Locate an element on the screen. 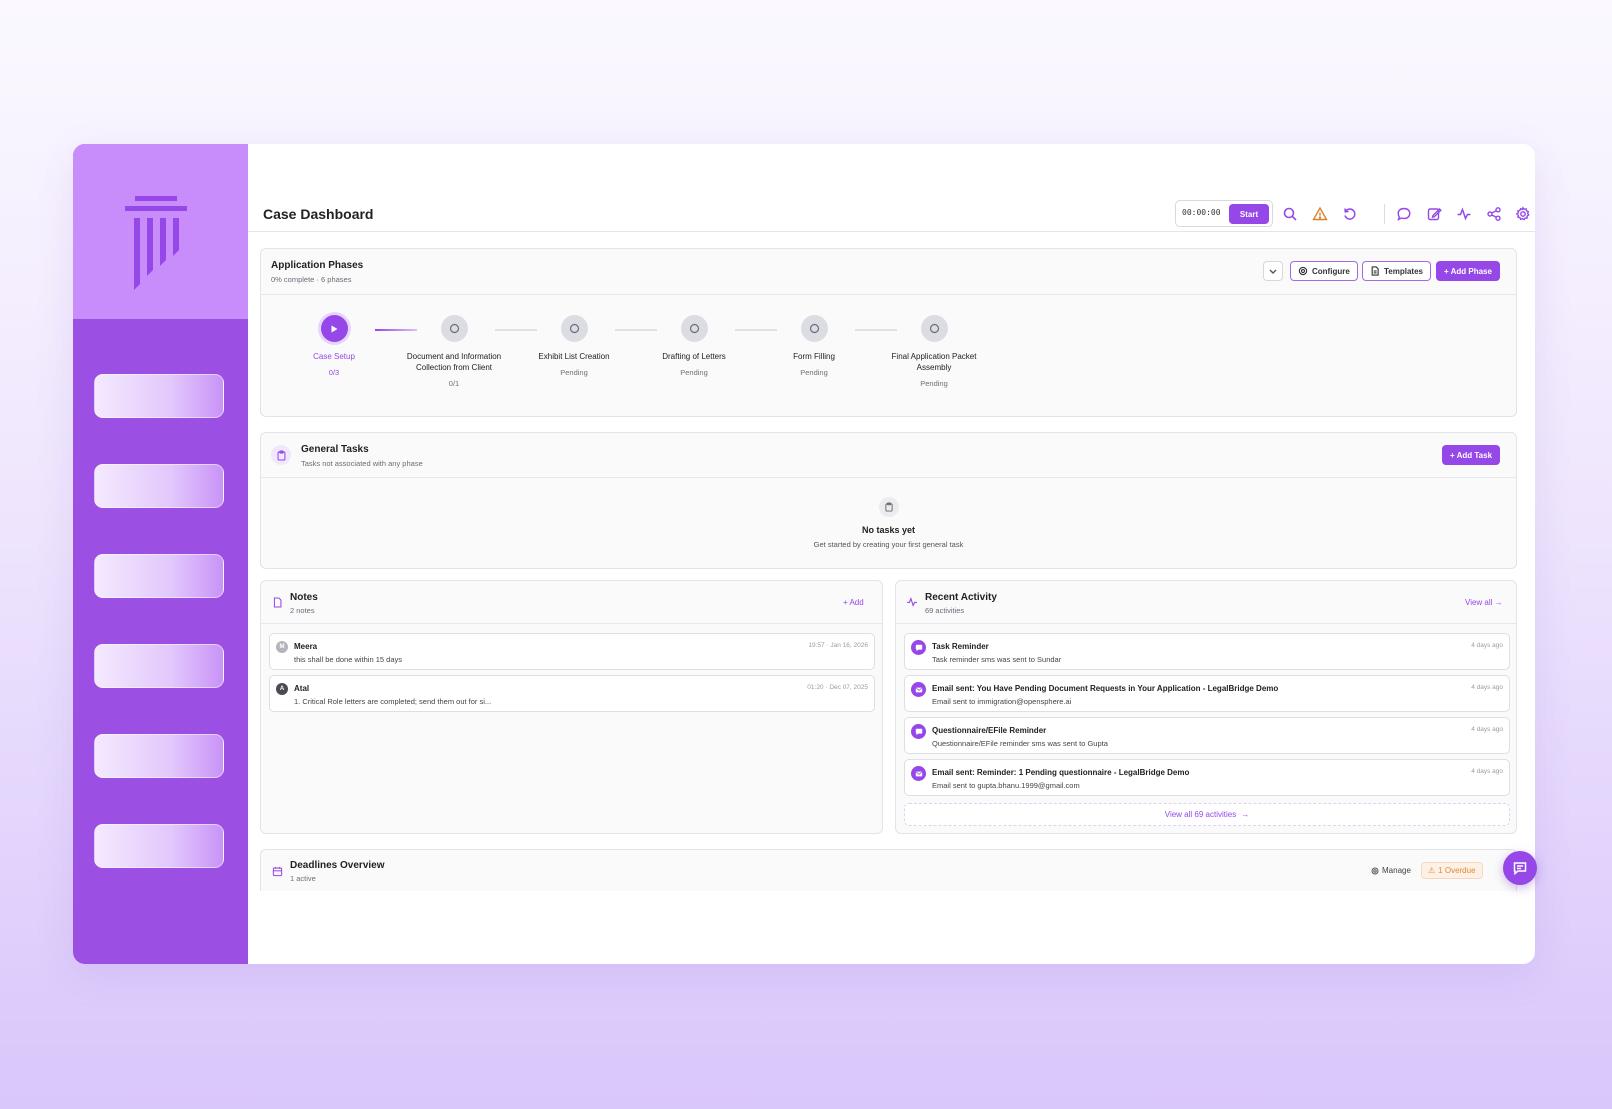 Image resolution: width=1612 pixels, height=1109 pixels. notes-icon-badge is located at coordinates (277, 602).